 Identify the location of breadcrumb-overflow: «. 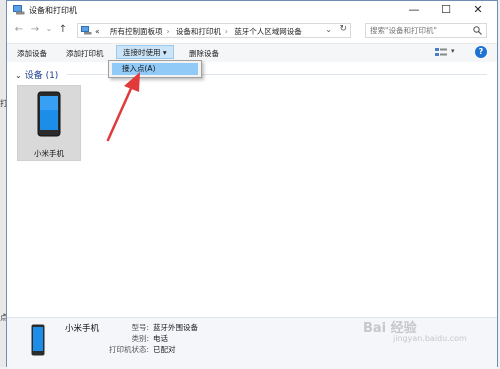
(97, 31).